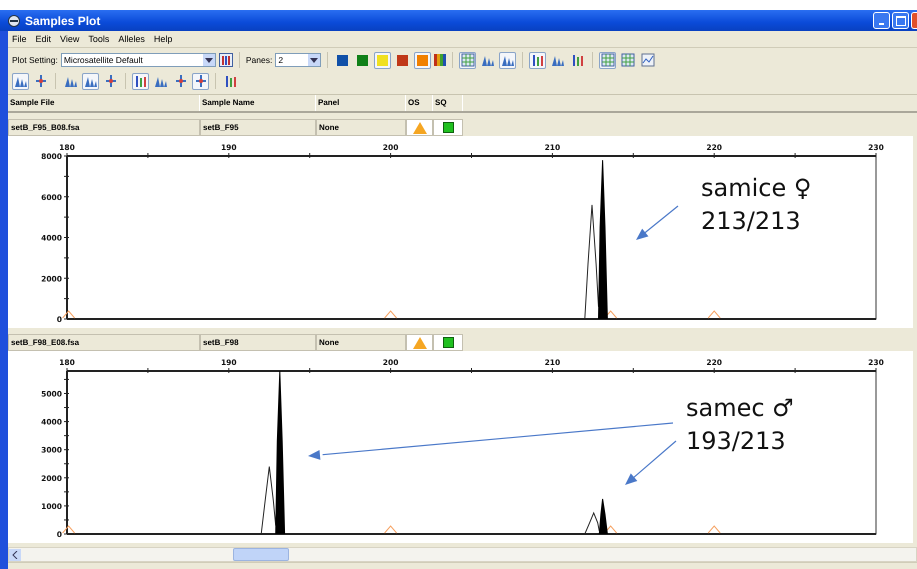  Describe the element at coordinates (756, 188) in the screenshot. I see `annotation-text: samice ♀` at that location.